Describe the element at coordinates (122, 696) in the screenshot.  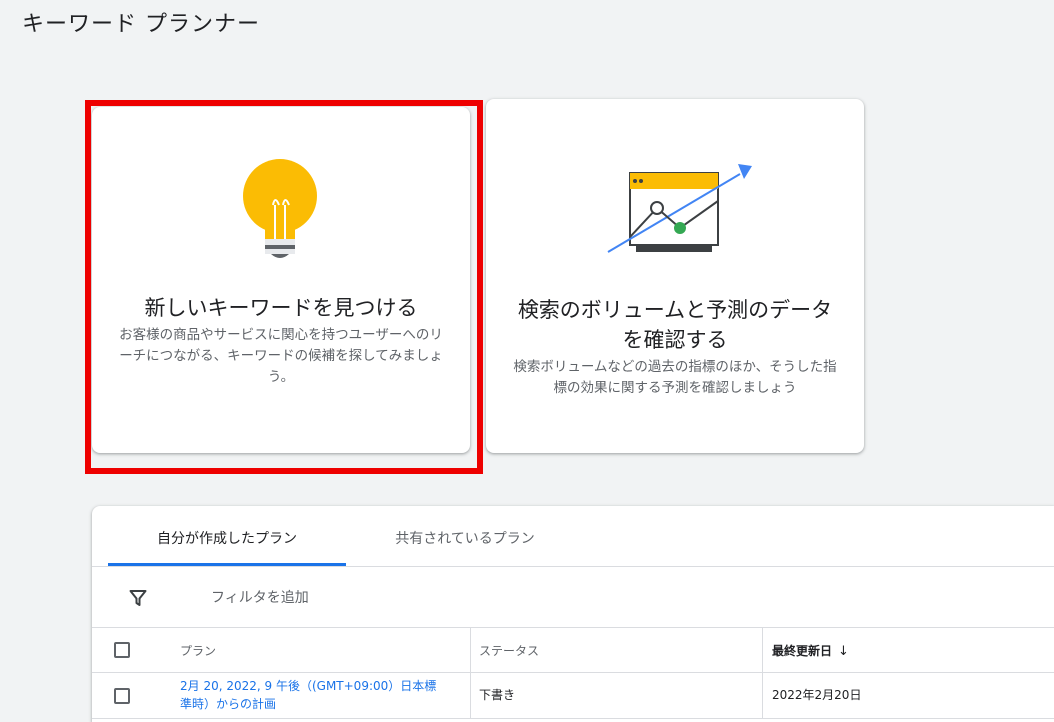
I see `row-checkbox` at that location.